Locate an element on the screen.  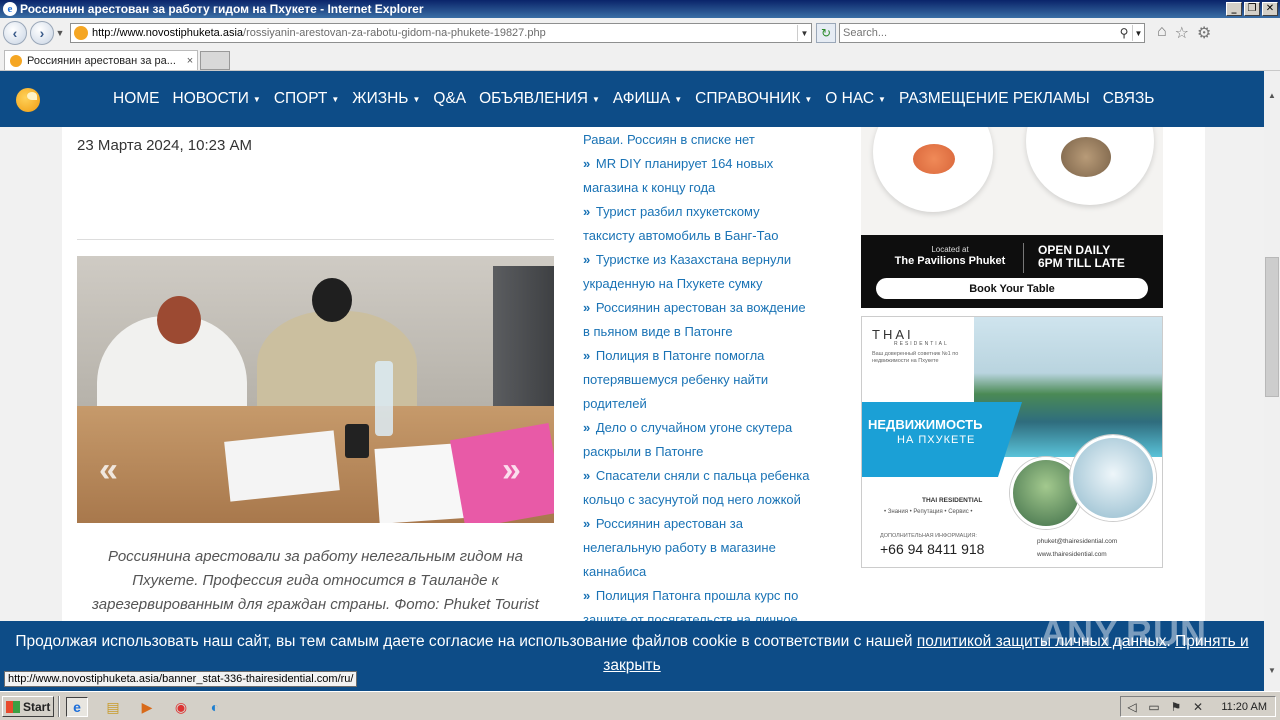
start-button: Start is located at coordinates (28, 706).